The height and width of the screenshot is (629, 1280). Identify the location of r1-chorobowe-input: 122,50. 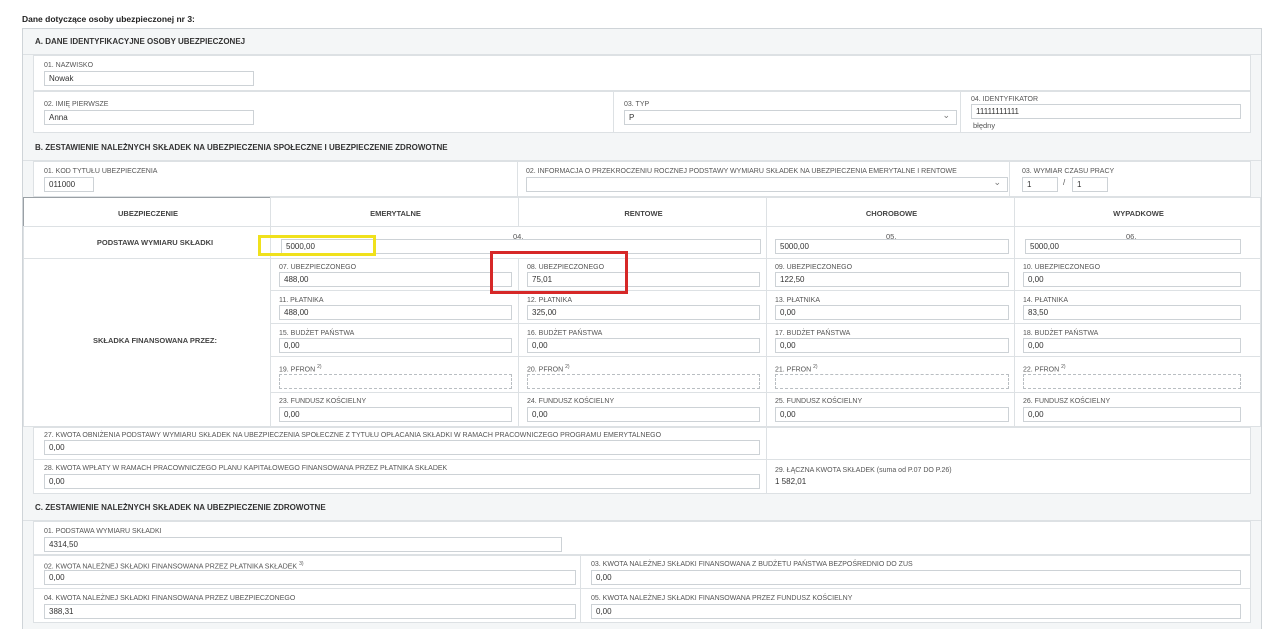
(892, 279).